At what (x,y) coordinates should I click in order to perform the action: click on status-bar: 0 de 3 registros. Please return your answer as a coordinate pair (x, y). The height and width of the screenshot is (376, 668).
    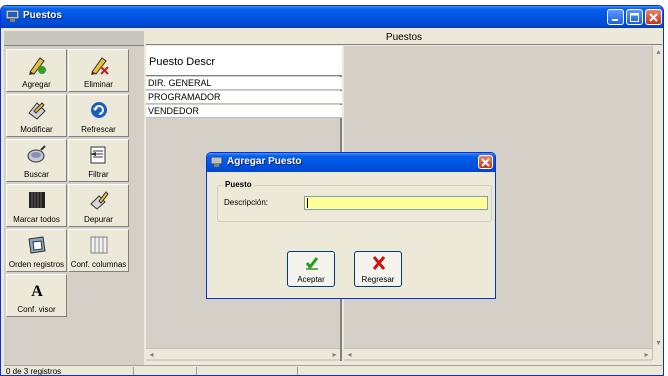
    Looking at the image, I should click on (333, 370).